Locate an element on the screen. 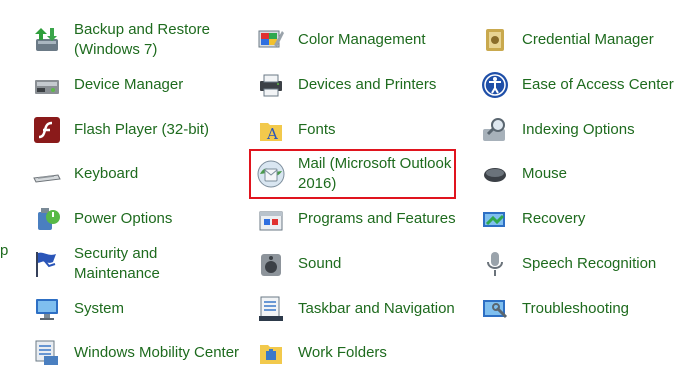 The image size is (680, 388). item-label: Sound is located at coordinates (320, 263).